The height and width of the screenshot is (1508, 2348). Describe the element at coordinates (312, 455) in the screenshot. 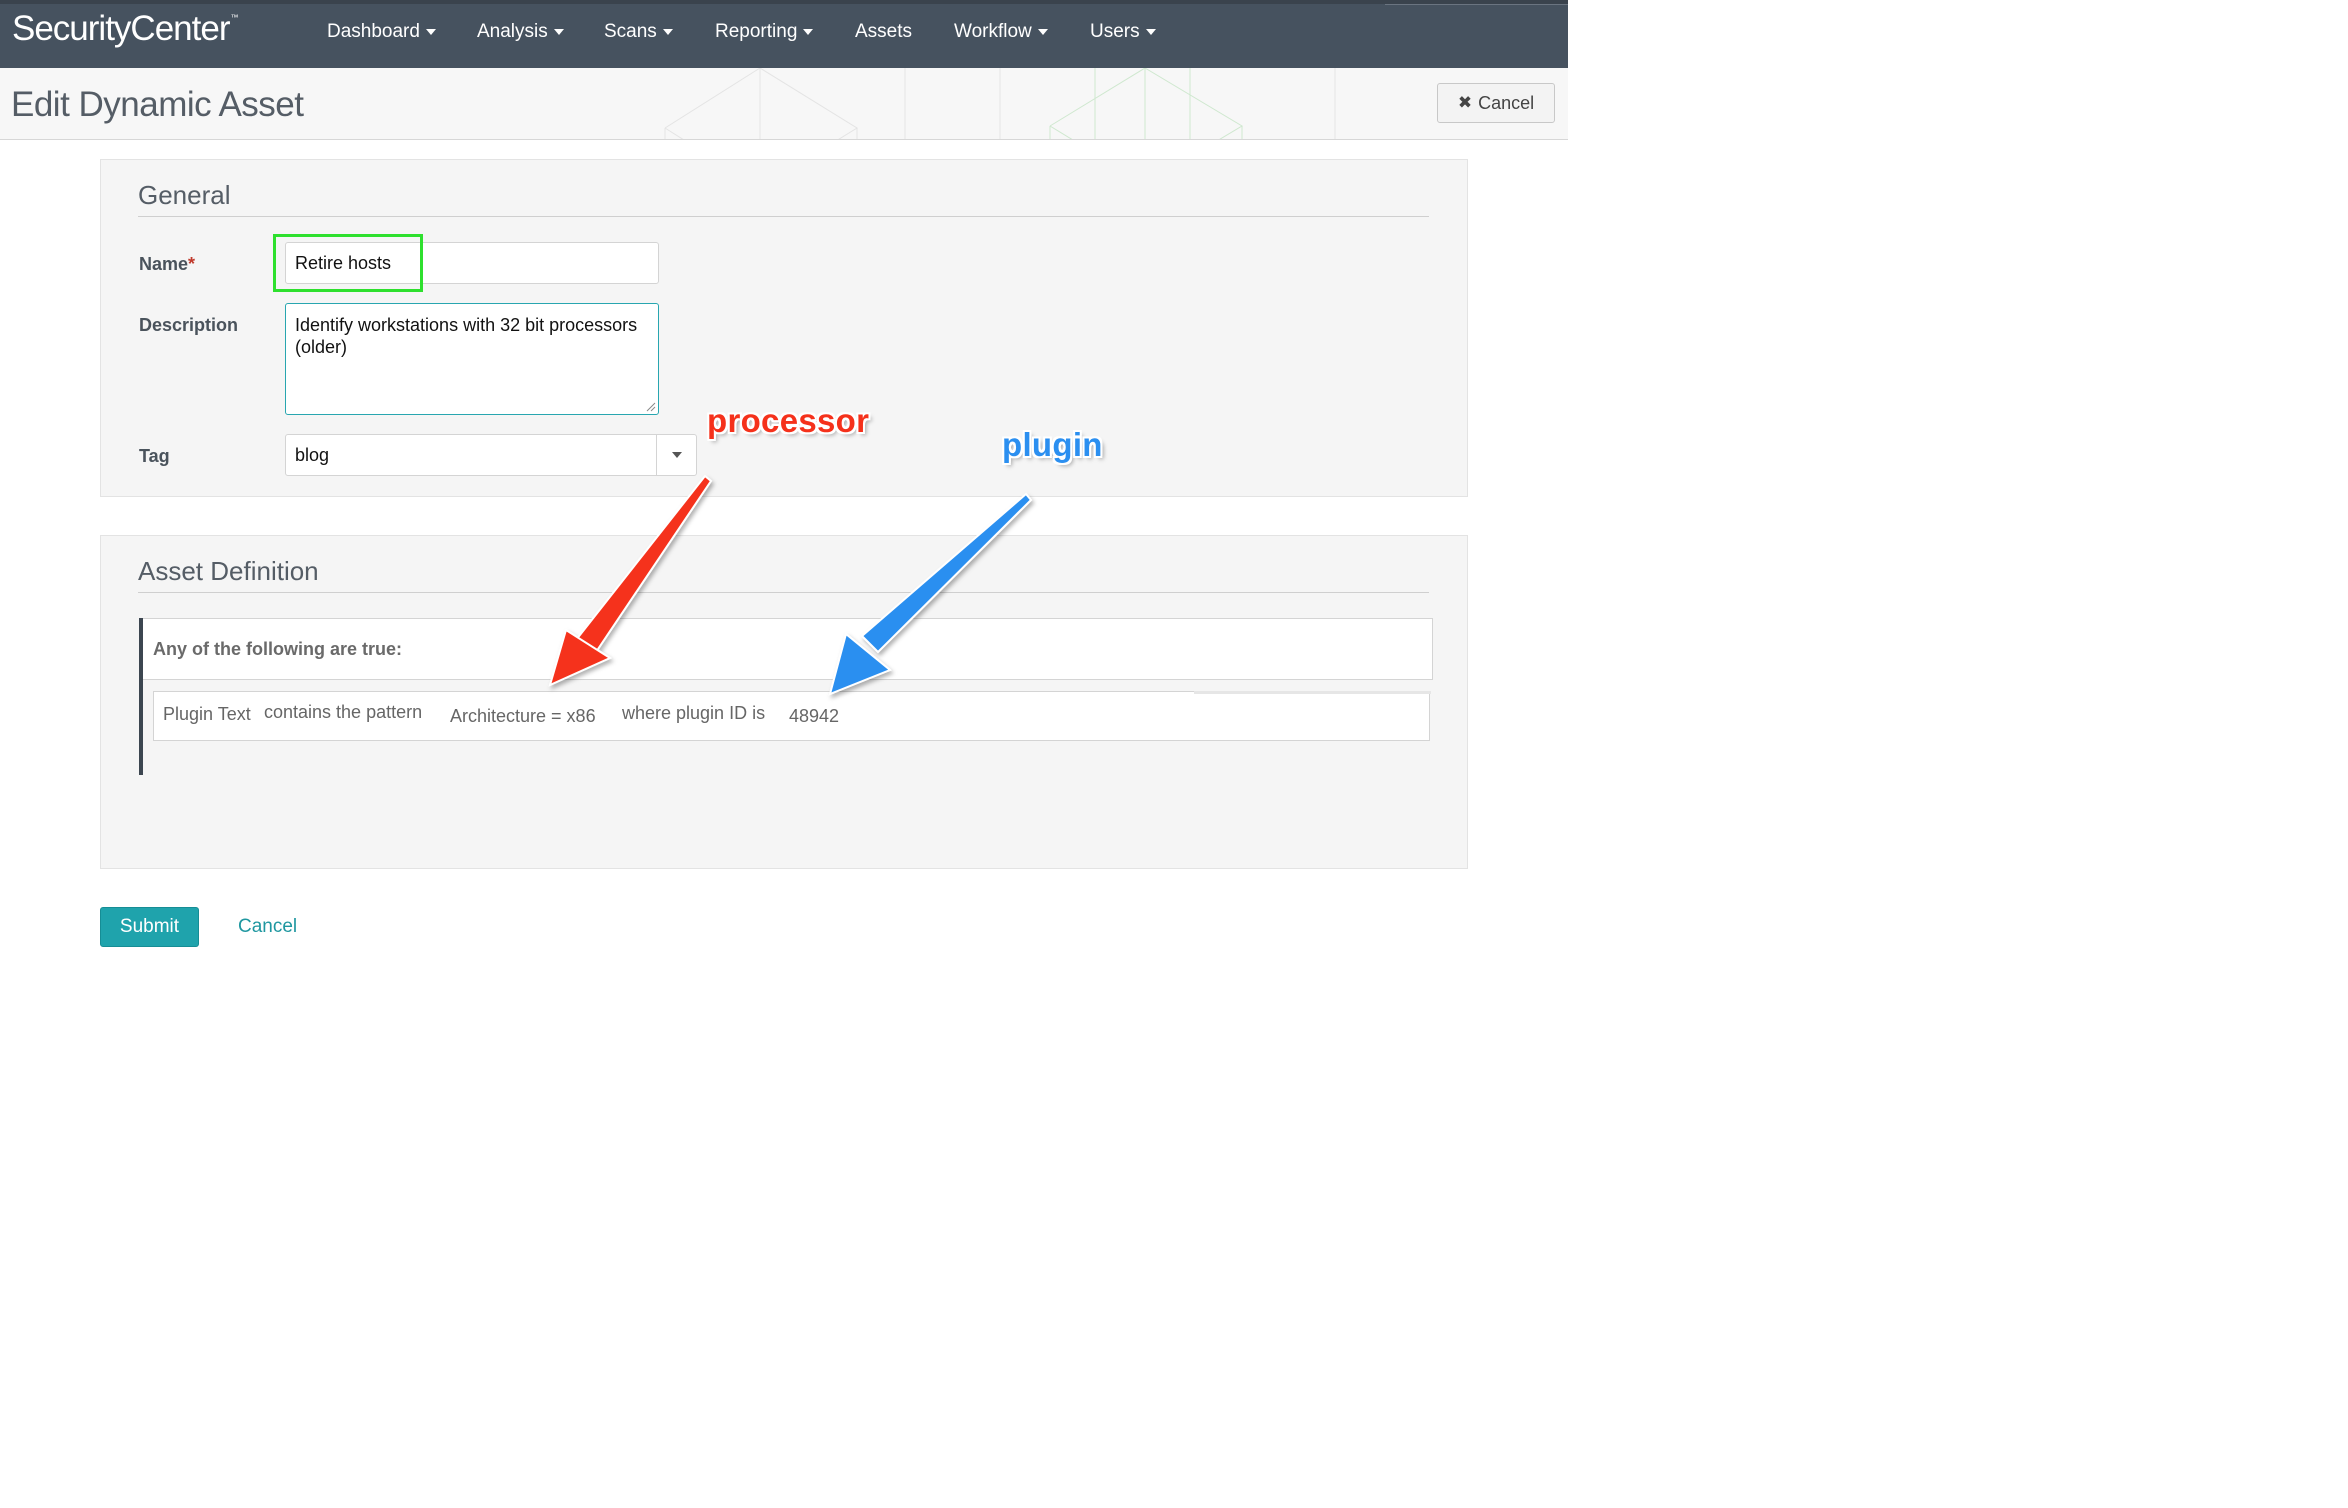

I see `tag-select-value: blog` at that location.